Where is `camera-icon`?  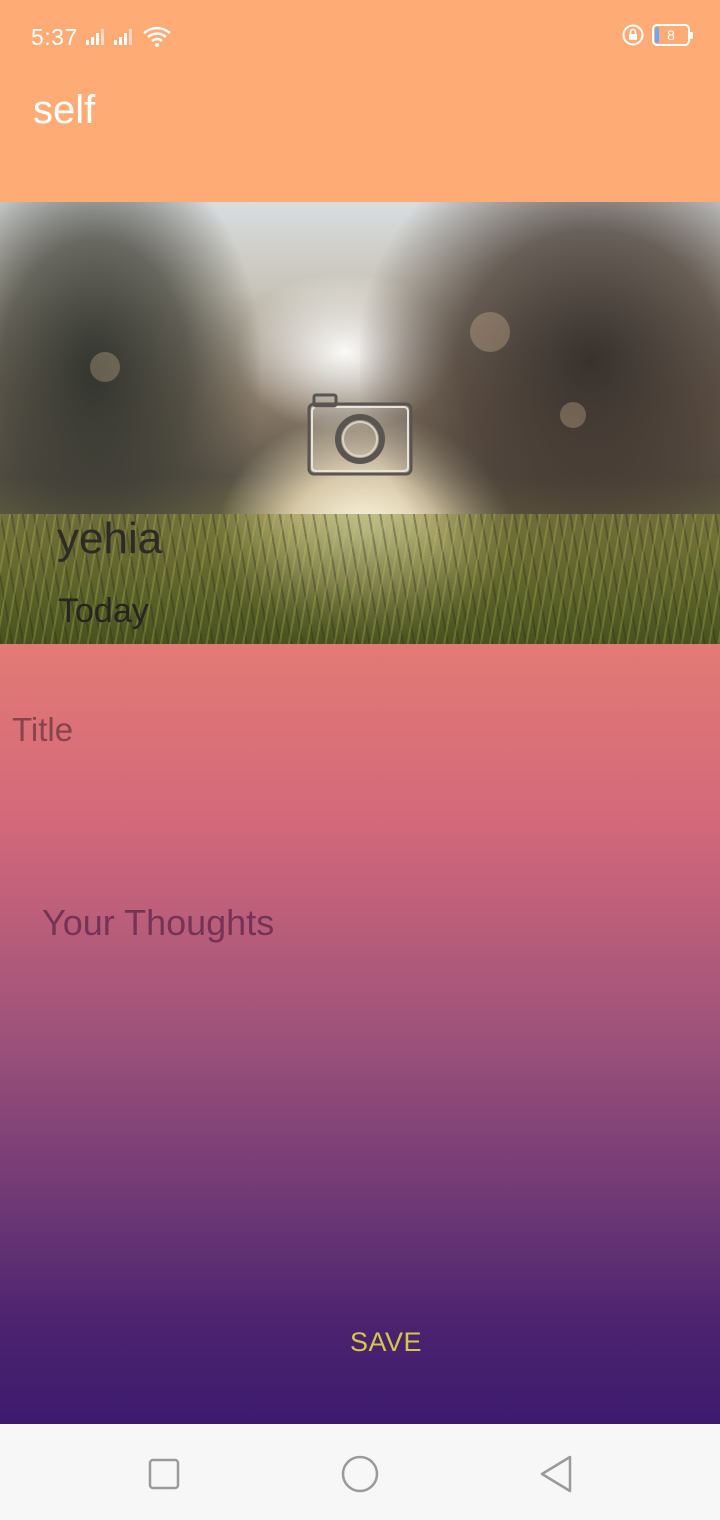
camera-icon is located at coordinates (360, 434).